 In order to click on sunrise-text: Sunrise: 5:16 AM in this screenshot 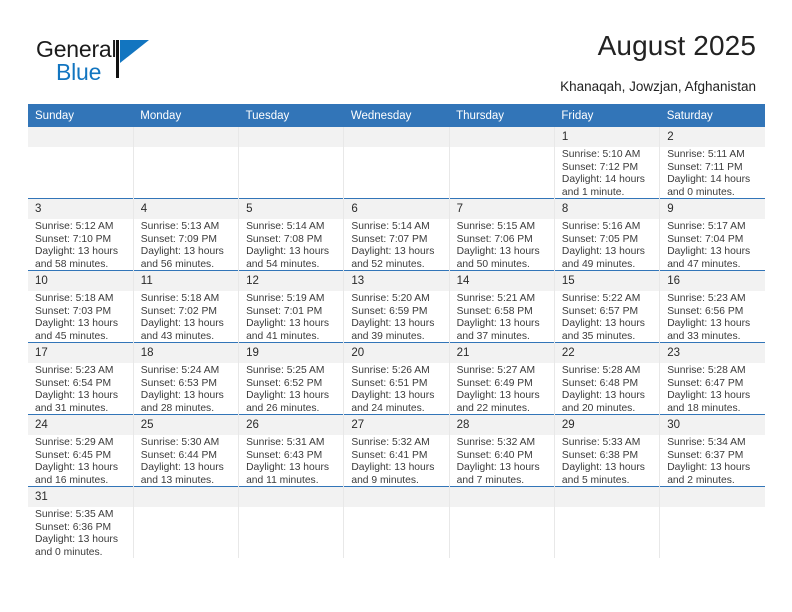, I will do `click(601, 226)`.